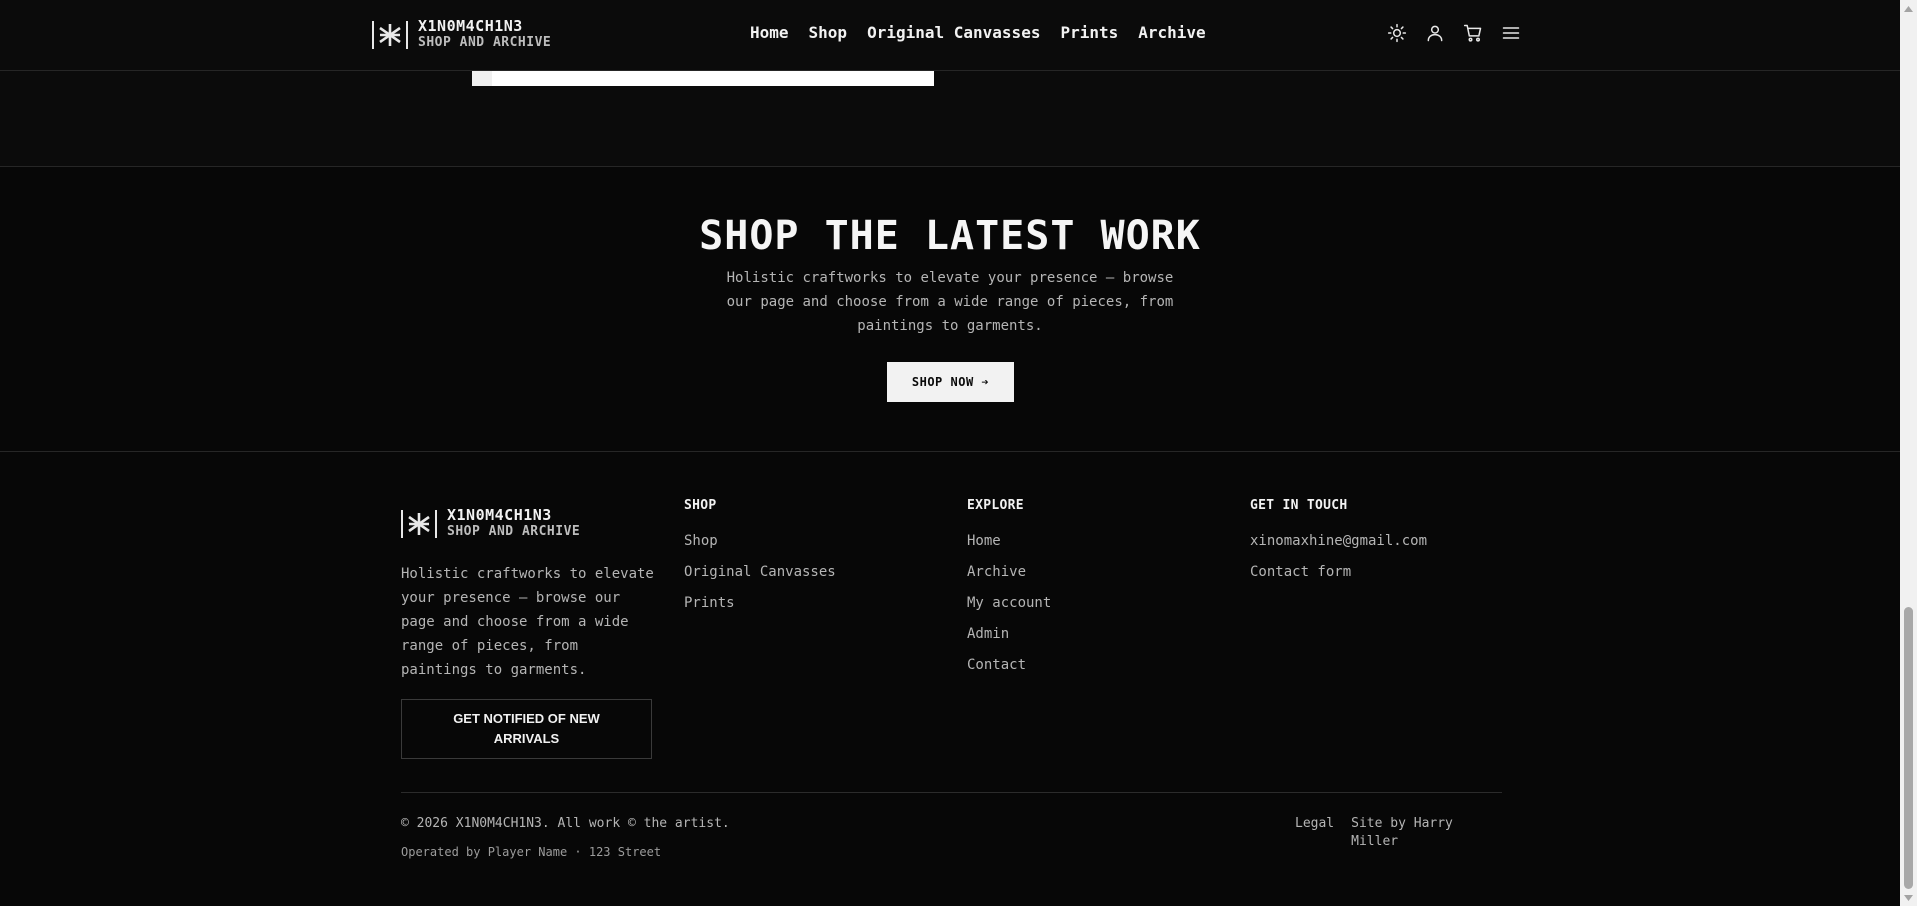 The height and width of the screenshot is (906, 1917). What do you see at coordinates (1009, 603) in the screenshot?
I see `footer-link-my-account: My account` at bounding box center [1009, 603].